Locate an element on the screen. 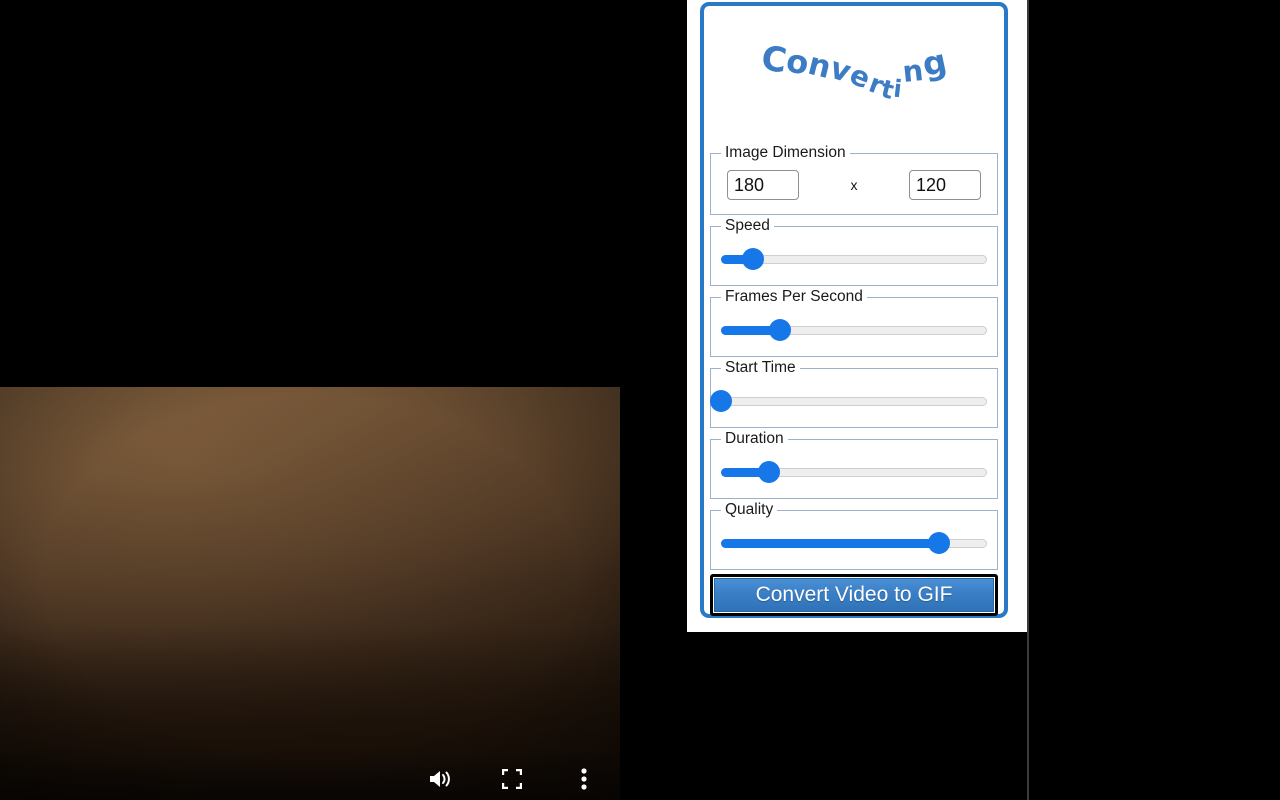 The height and width of the screenshot is (800, 1280). group-quality: Quality is located at coordinates (854, 535).